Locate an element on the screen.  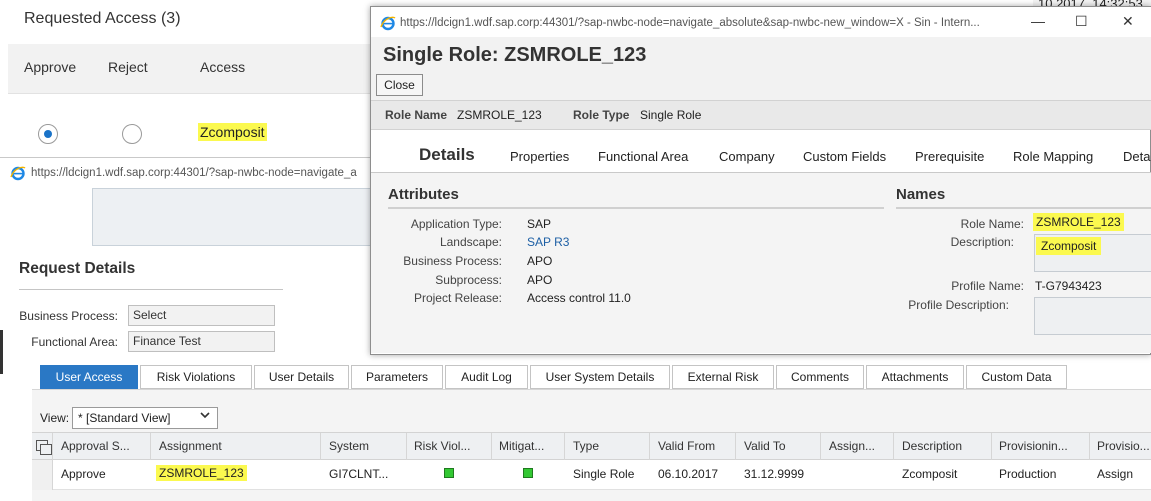
project-release-value: Access control 11.0 is located at coordinates (579, 298).